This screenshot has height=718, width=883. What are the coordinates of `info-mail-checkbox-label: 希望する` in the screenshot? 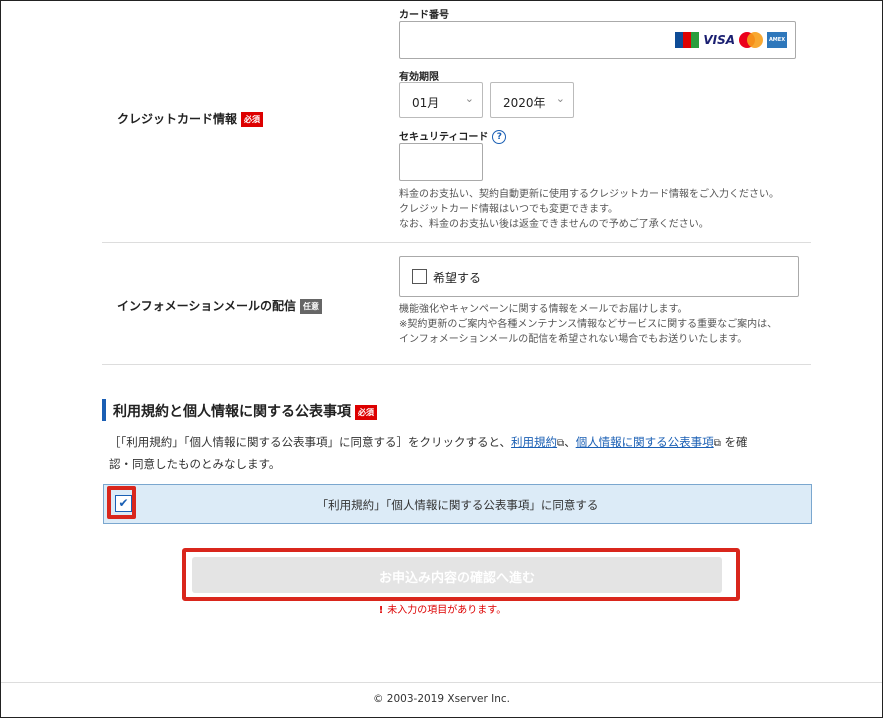 It's located at (457, 278).